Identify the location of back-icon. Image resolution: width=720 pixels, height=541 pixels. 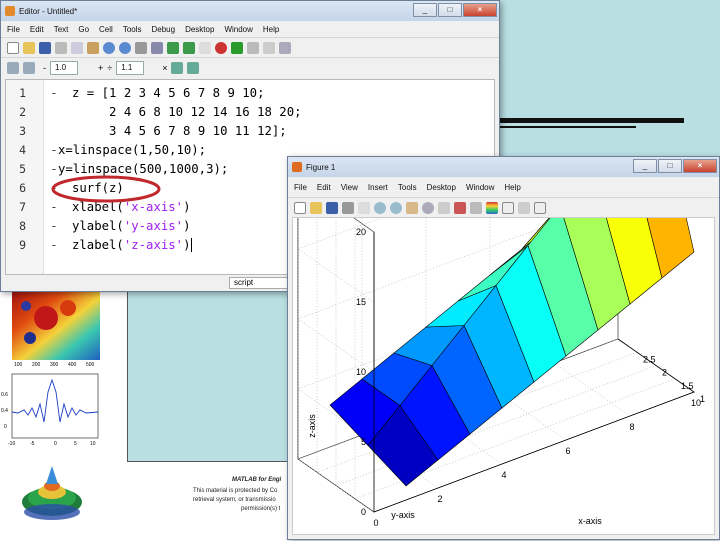
(173, 47).